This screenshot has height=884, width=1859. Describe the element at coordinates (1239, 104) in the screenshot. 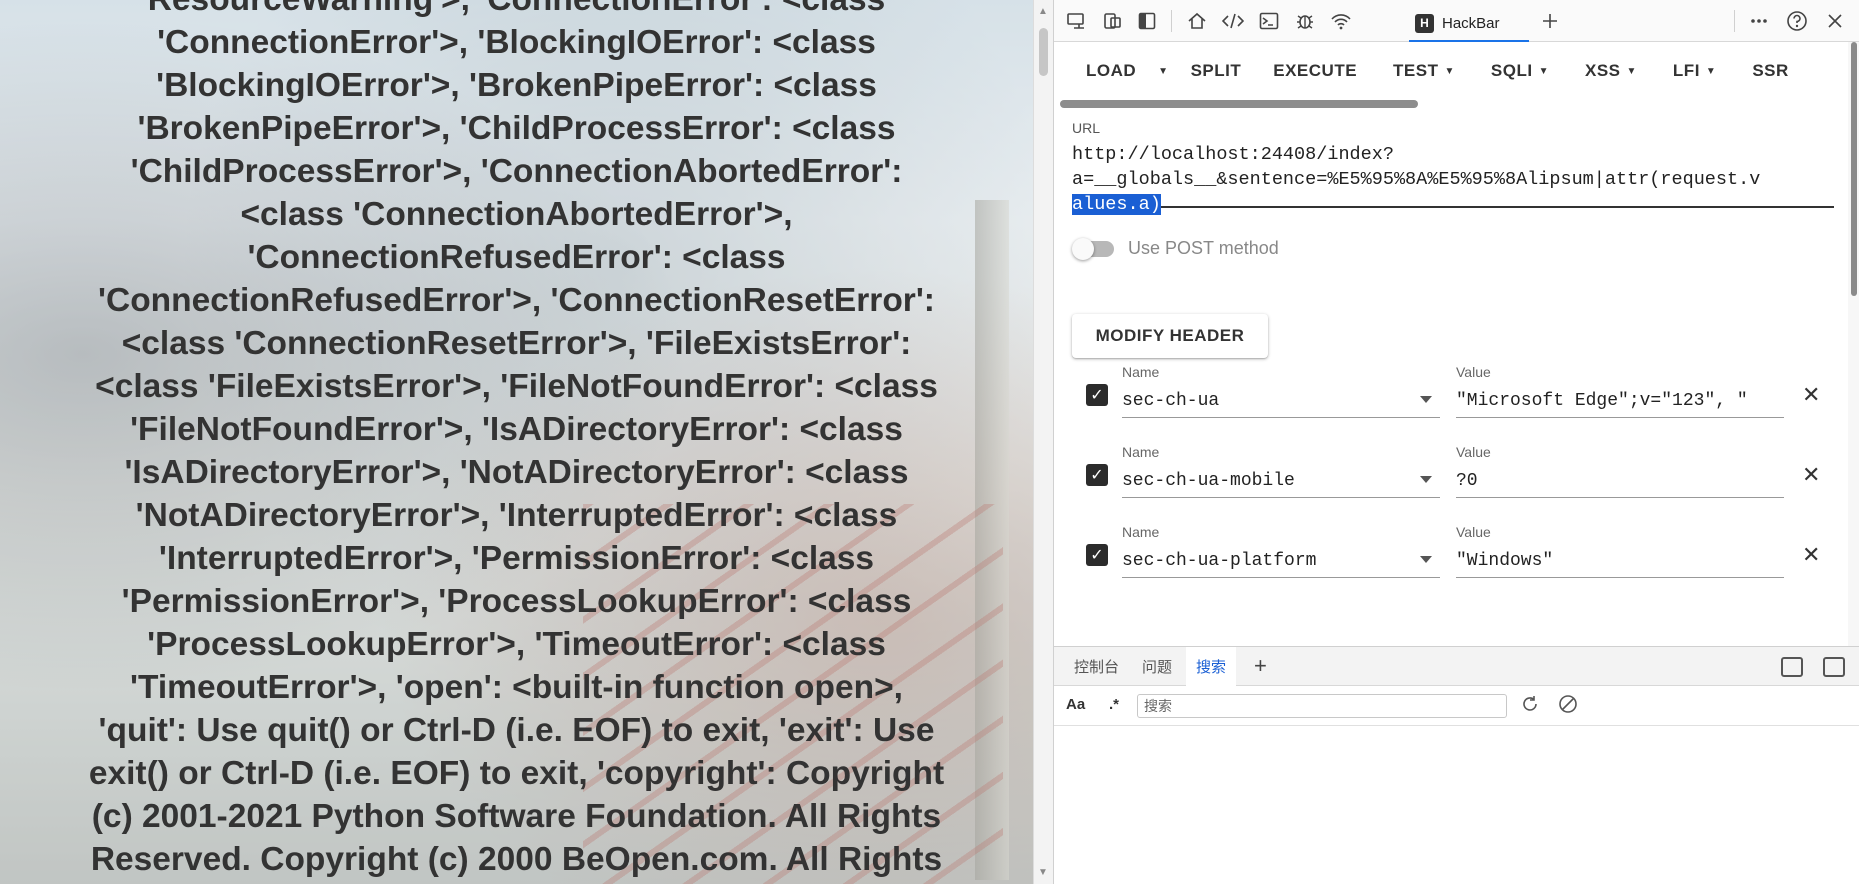

I see `menubar-scrollbar-thumb` at that location.